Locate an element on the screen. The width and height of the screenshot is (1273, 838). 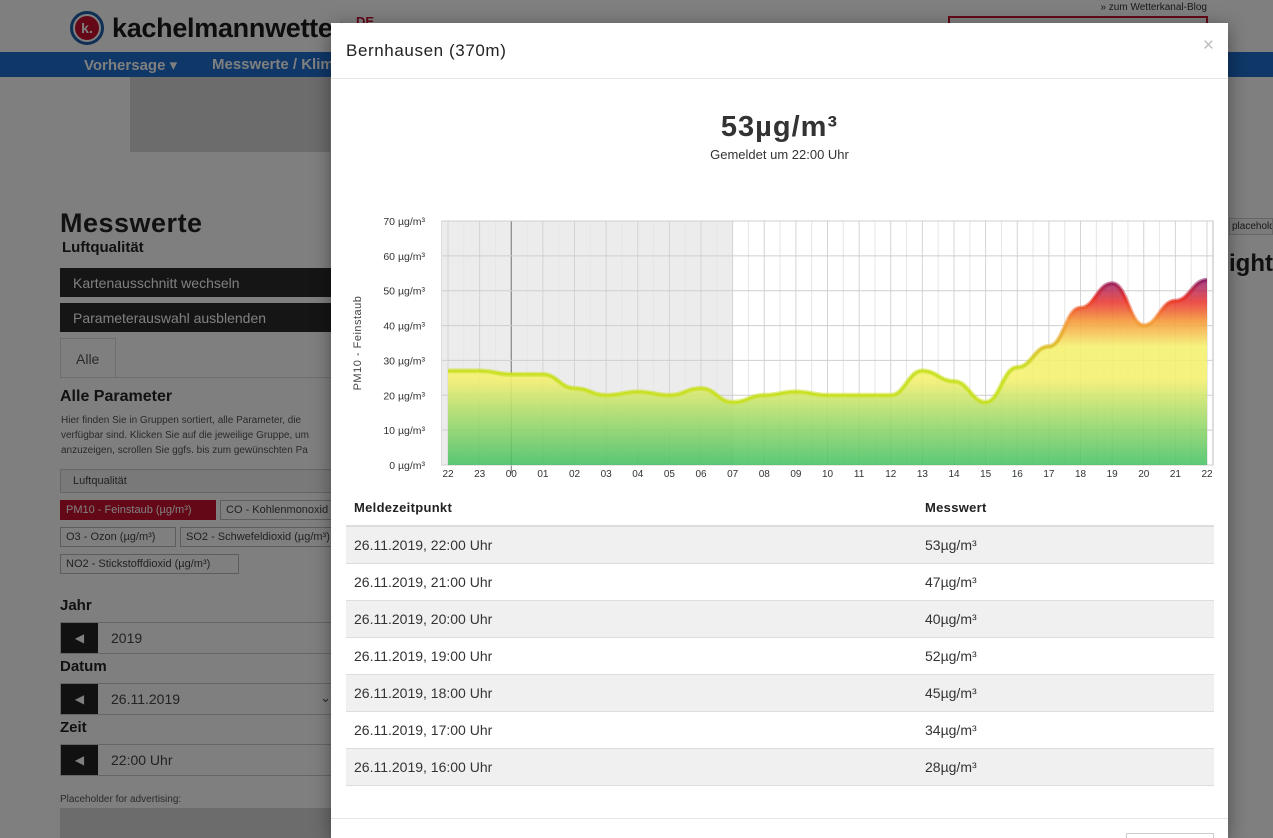
table-row: 26.11.2019, 17:00 Uhr 34µg/m³ is located at coordinates (780, 730).